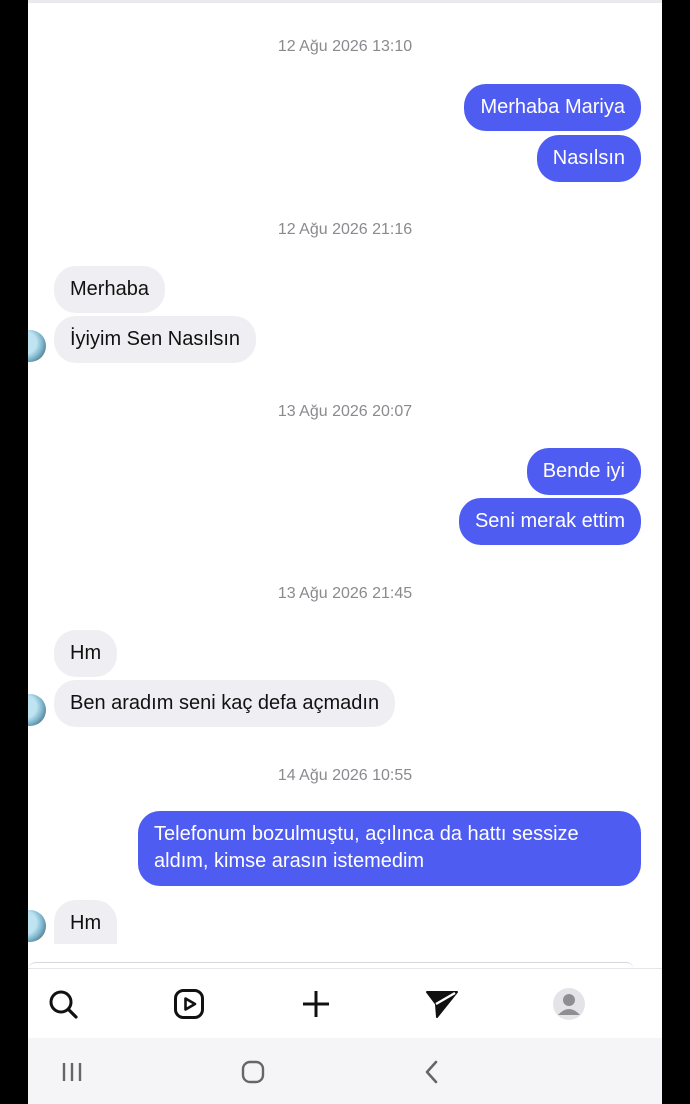  What do you see at coordinates (588, 158) in the screenshot?
I see `outgoing-message: Nasılsın` at bounding box center [588, 158].